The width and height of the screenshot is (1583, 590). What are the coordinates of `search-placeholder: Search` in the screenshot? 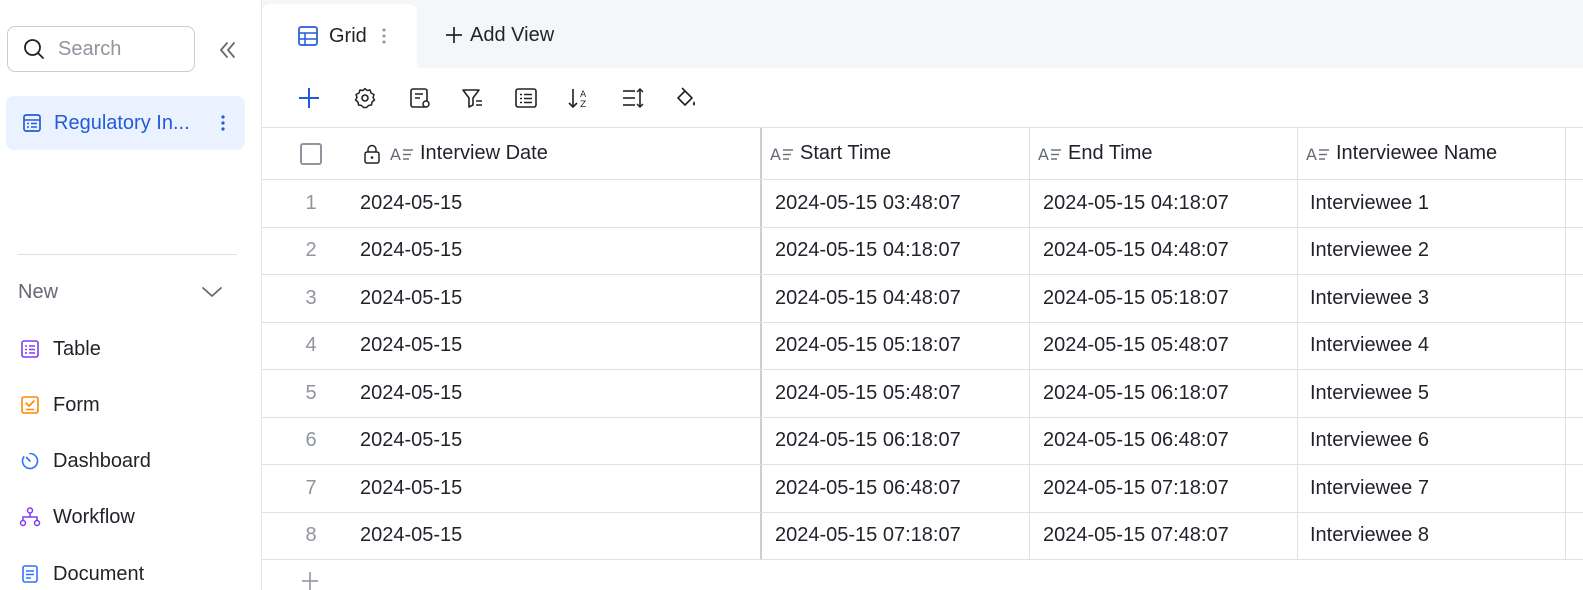 It's located at (90, 48).